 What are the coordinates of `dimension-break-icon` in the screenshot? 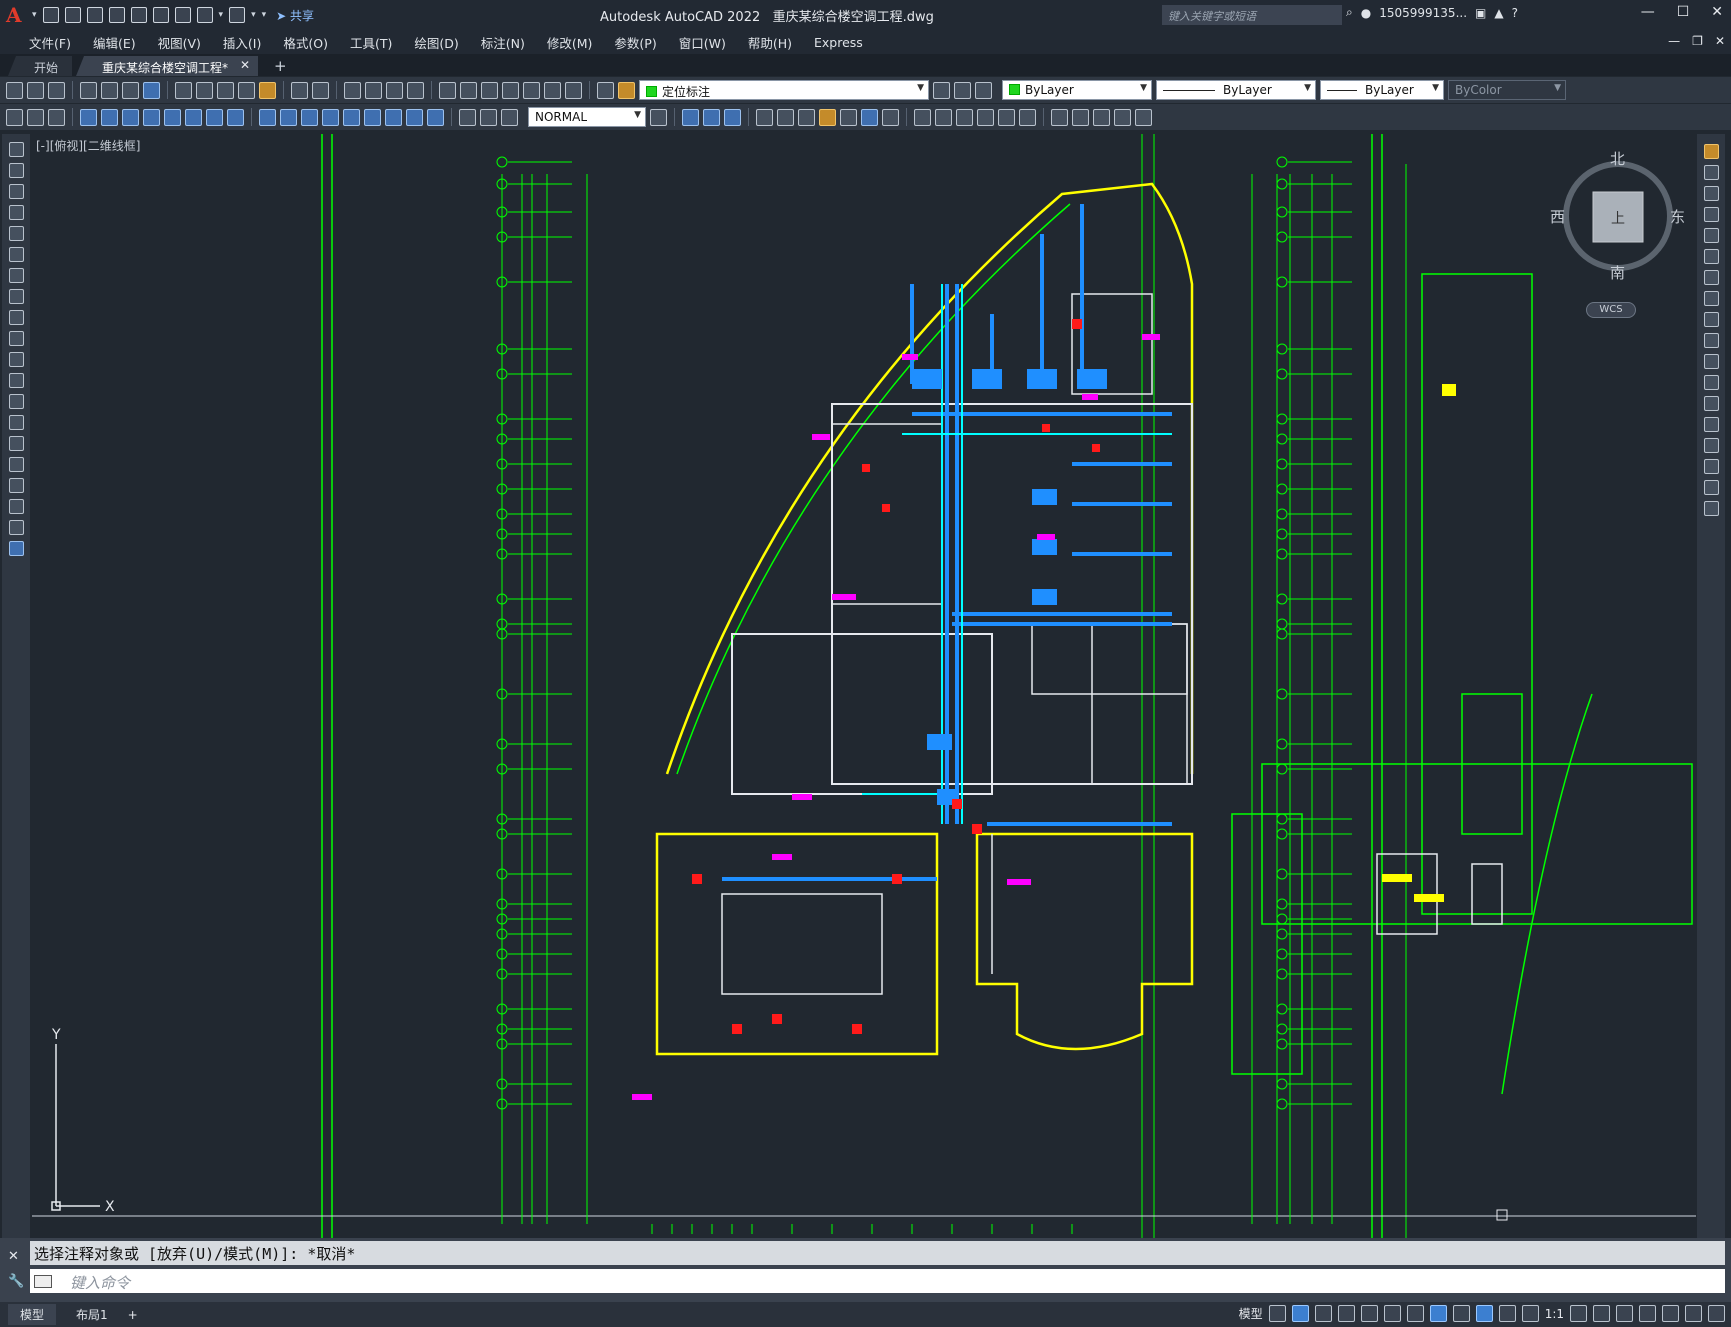 It's located at (351, 117).